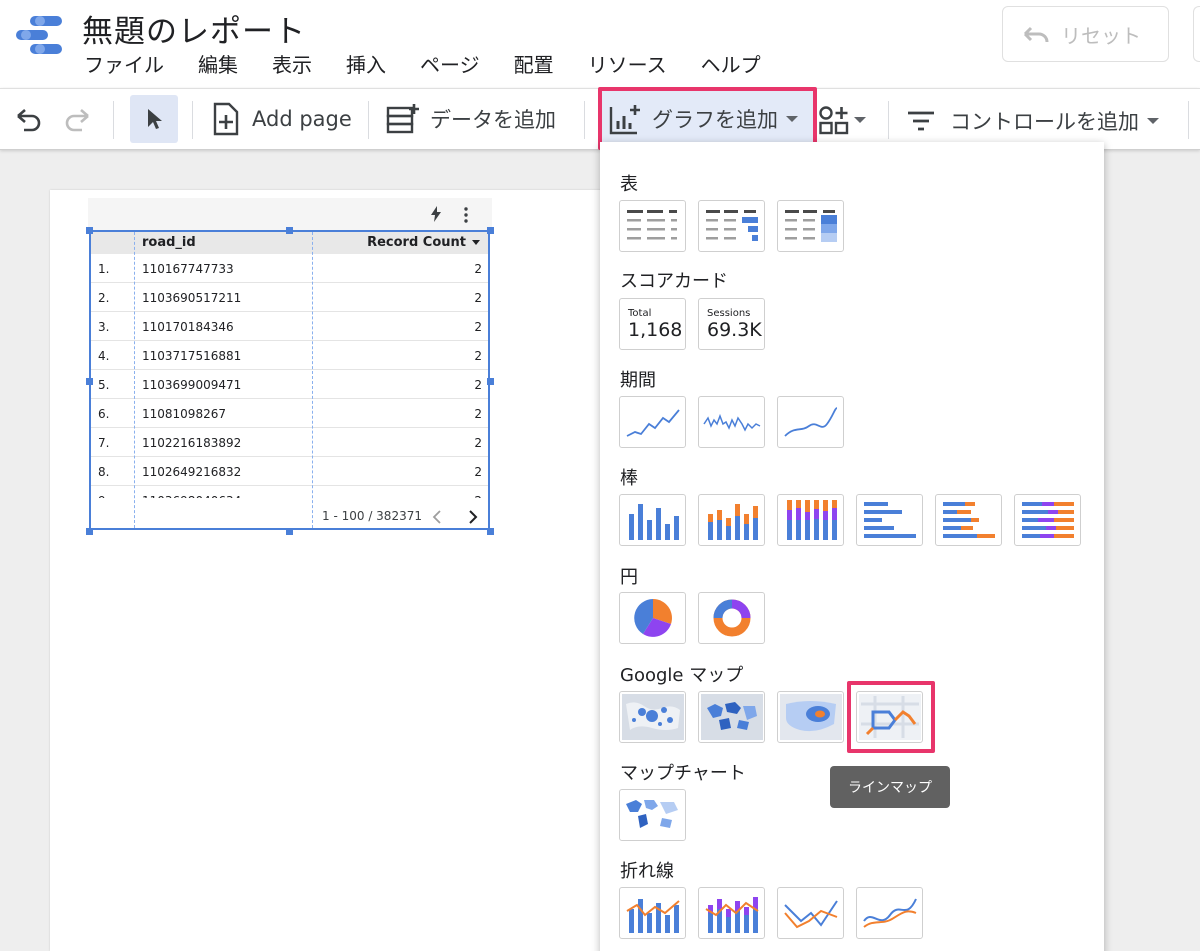  I want to click on chart-option-time-series, so click(652, 422).